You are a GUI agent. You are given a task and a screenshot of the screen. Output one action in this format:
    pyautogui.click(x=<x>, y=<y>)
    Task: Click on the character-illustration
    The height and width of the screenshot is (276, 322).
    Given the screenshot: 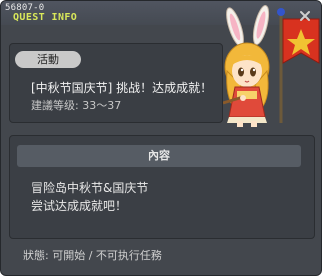 What is the action you would take?
    pyautogui.click(x=271, y=66)
    